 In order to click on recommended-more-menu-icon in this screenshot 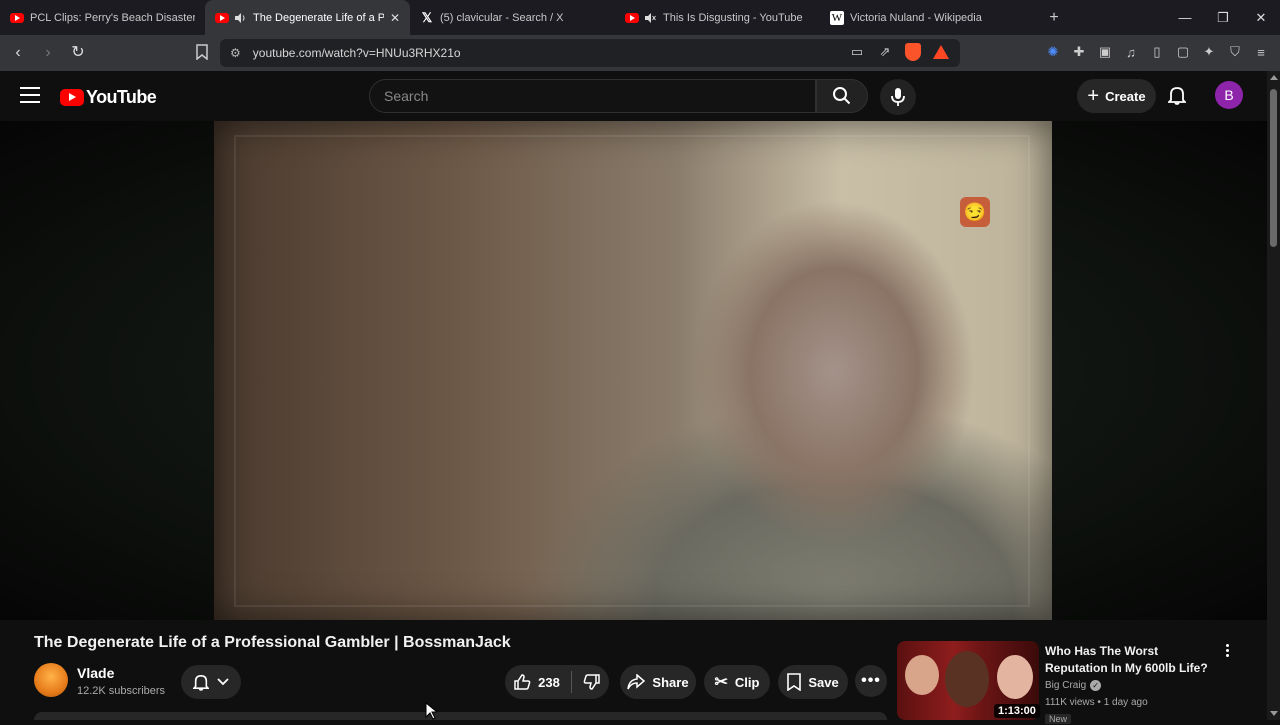, I will do `click(1227, 650)`.